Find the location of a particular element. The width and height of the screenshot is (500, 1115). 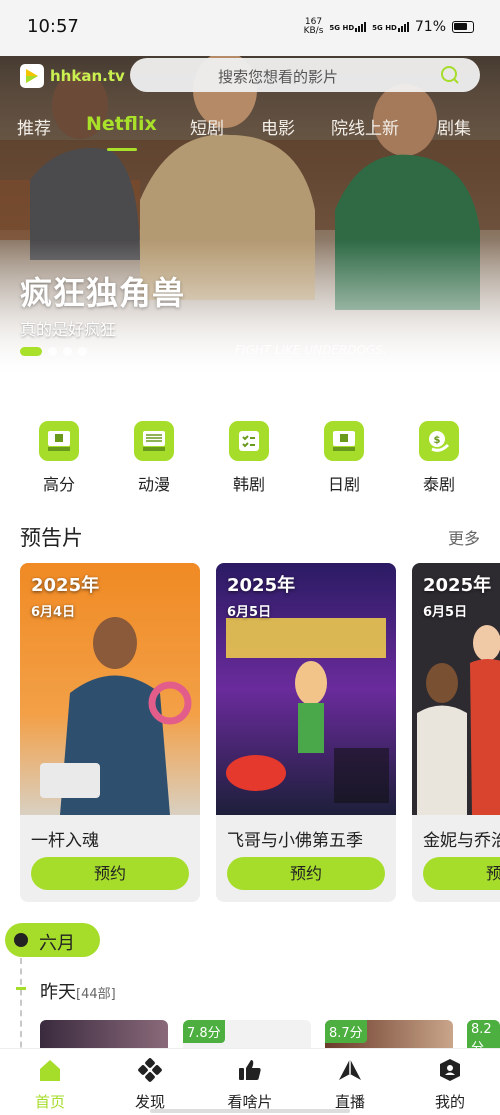

month-label: 六月 is located at coordinates (57, 943).